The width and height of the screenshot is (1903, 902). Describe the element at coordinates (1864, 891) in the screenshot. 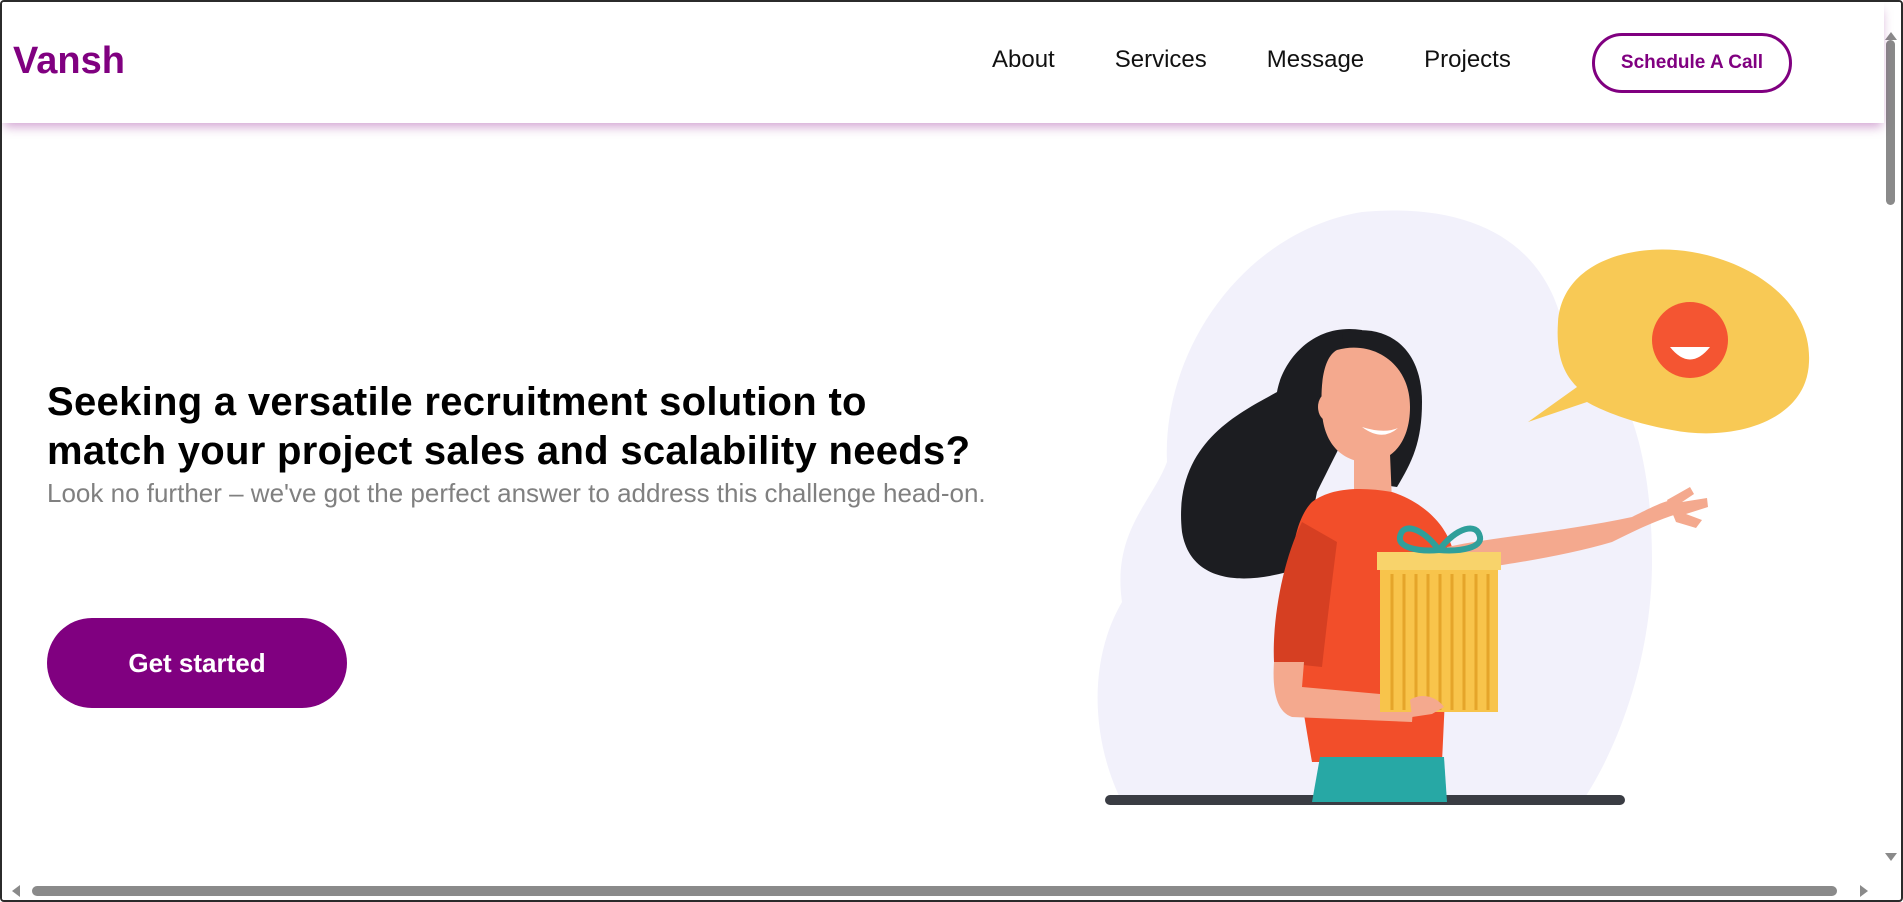

I see `scroll-right-arrow-icon` at that location.